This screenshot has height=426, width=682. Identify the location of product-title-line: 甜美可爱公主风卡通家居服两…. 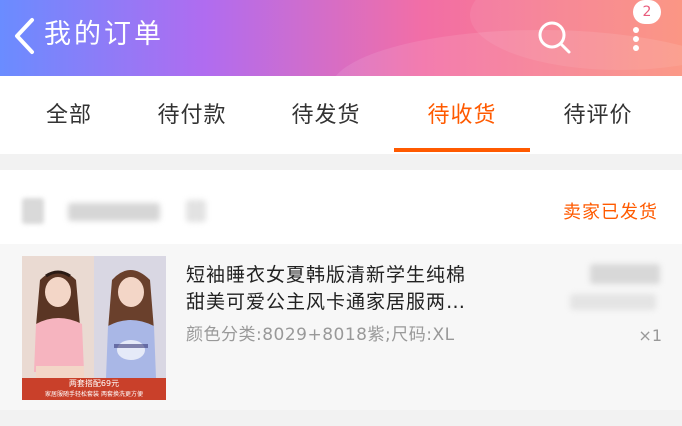
(326, 302).